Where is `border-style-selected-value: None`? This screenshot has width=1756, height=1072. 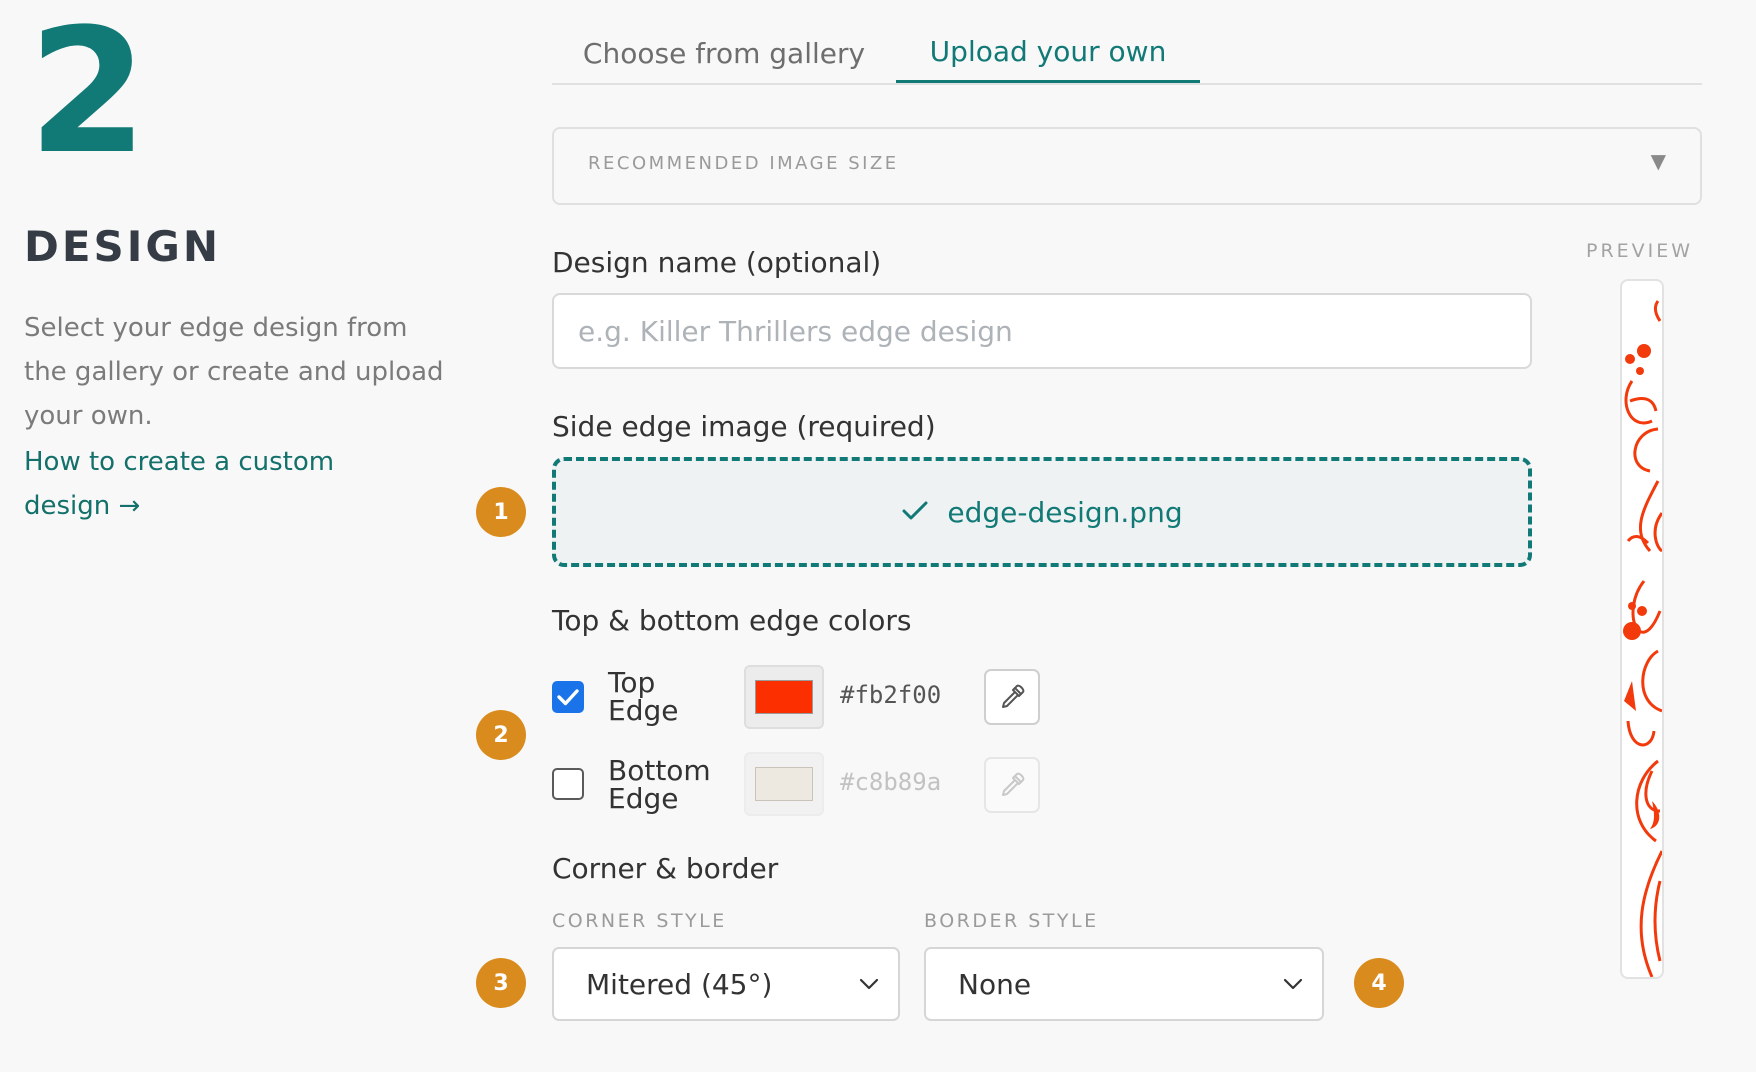
border-style-selected-value: None is located at coordinates (995, 984).